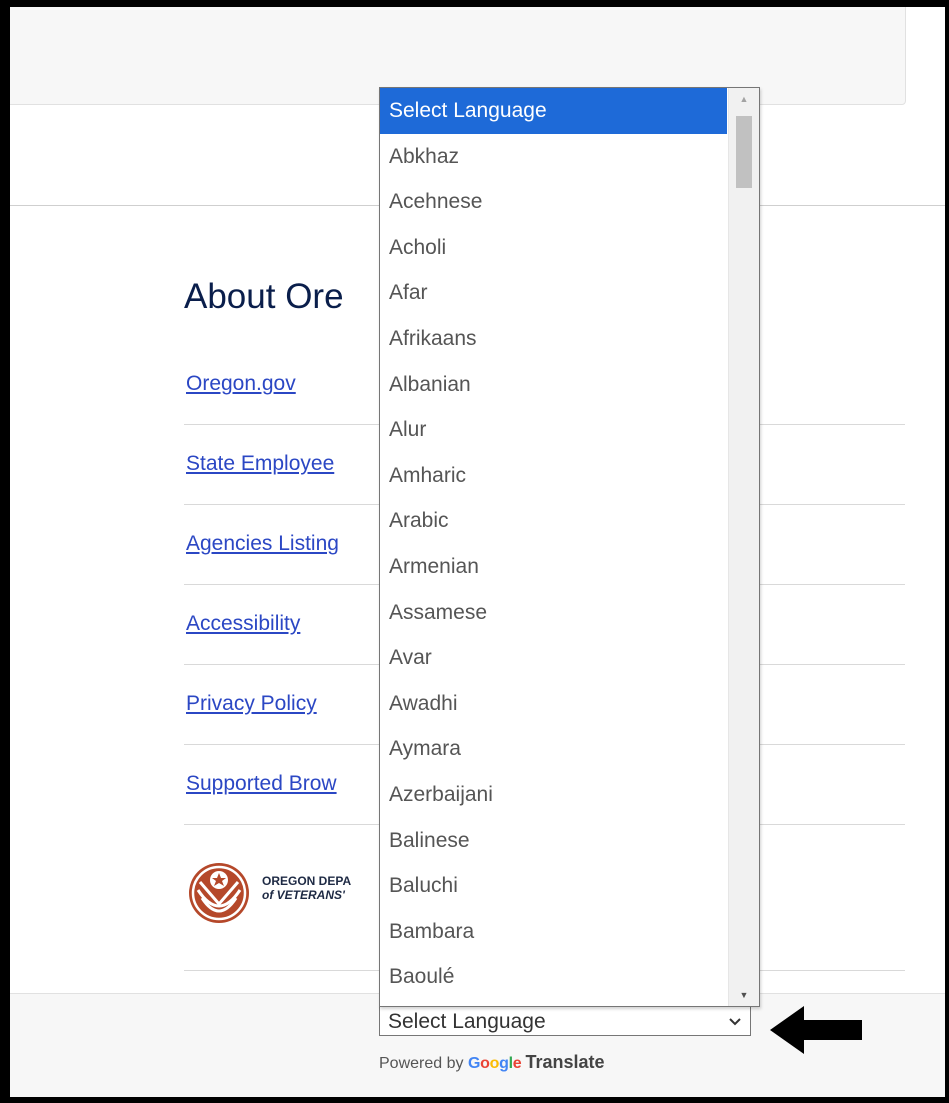  What do you see at coordinates (262, 544) in the screenshot?
I see `agencies-listing-link: Agencies Listing` at bounding box center [262, 544].